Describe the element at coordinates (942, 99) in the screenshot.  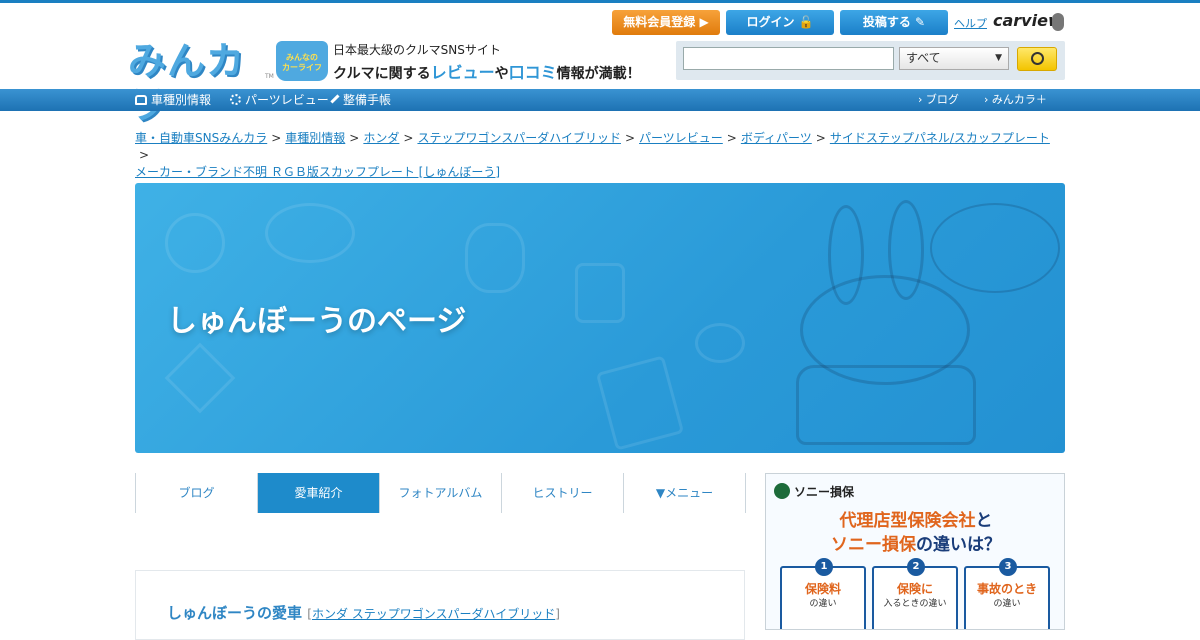
I see `nav-blog-label: ブログ` at that location.